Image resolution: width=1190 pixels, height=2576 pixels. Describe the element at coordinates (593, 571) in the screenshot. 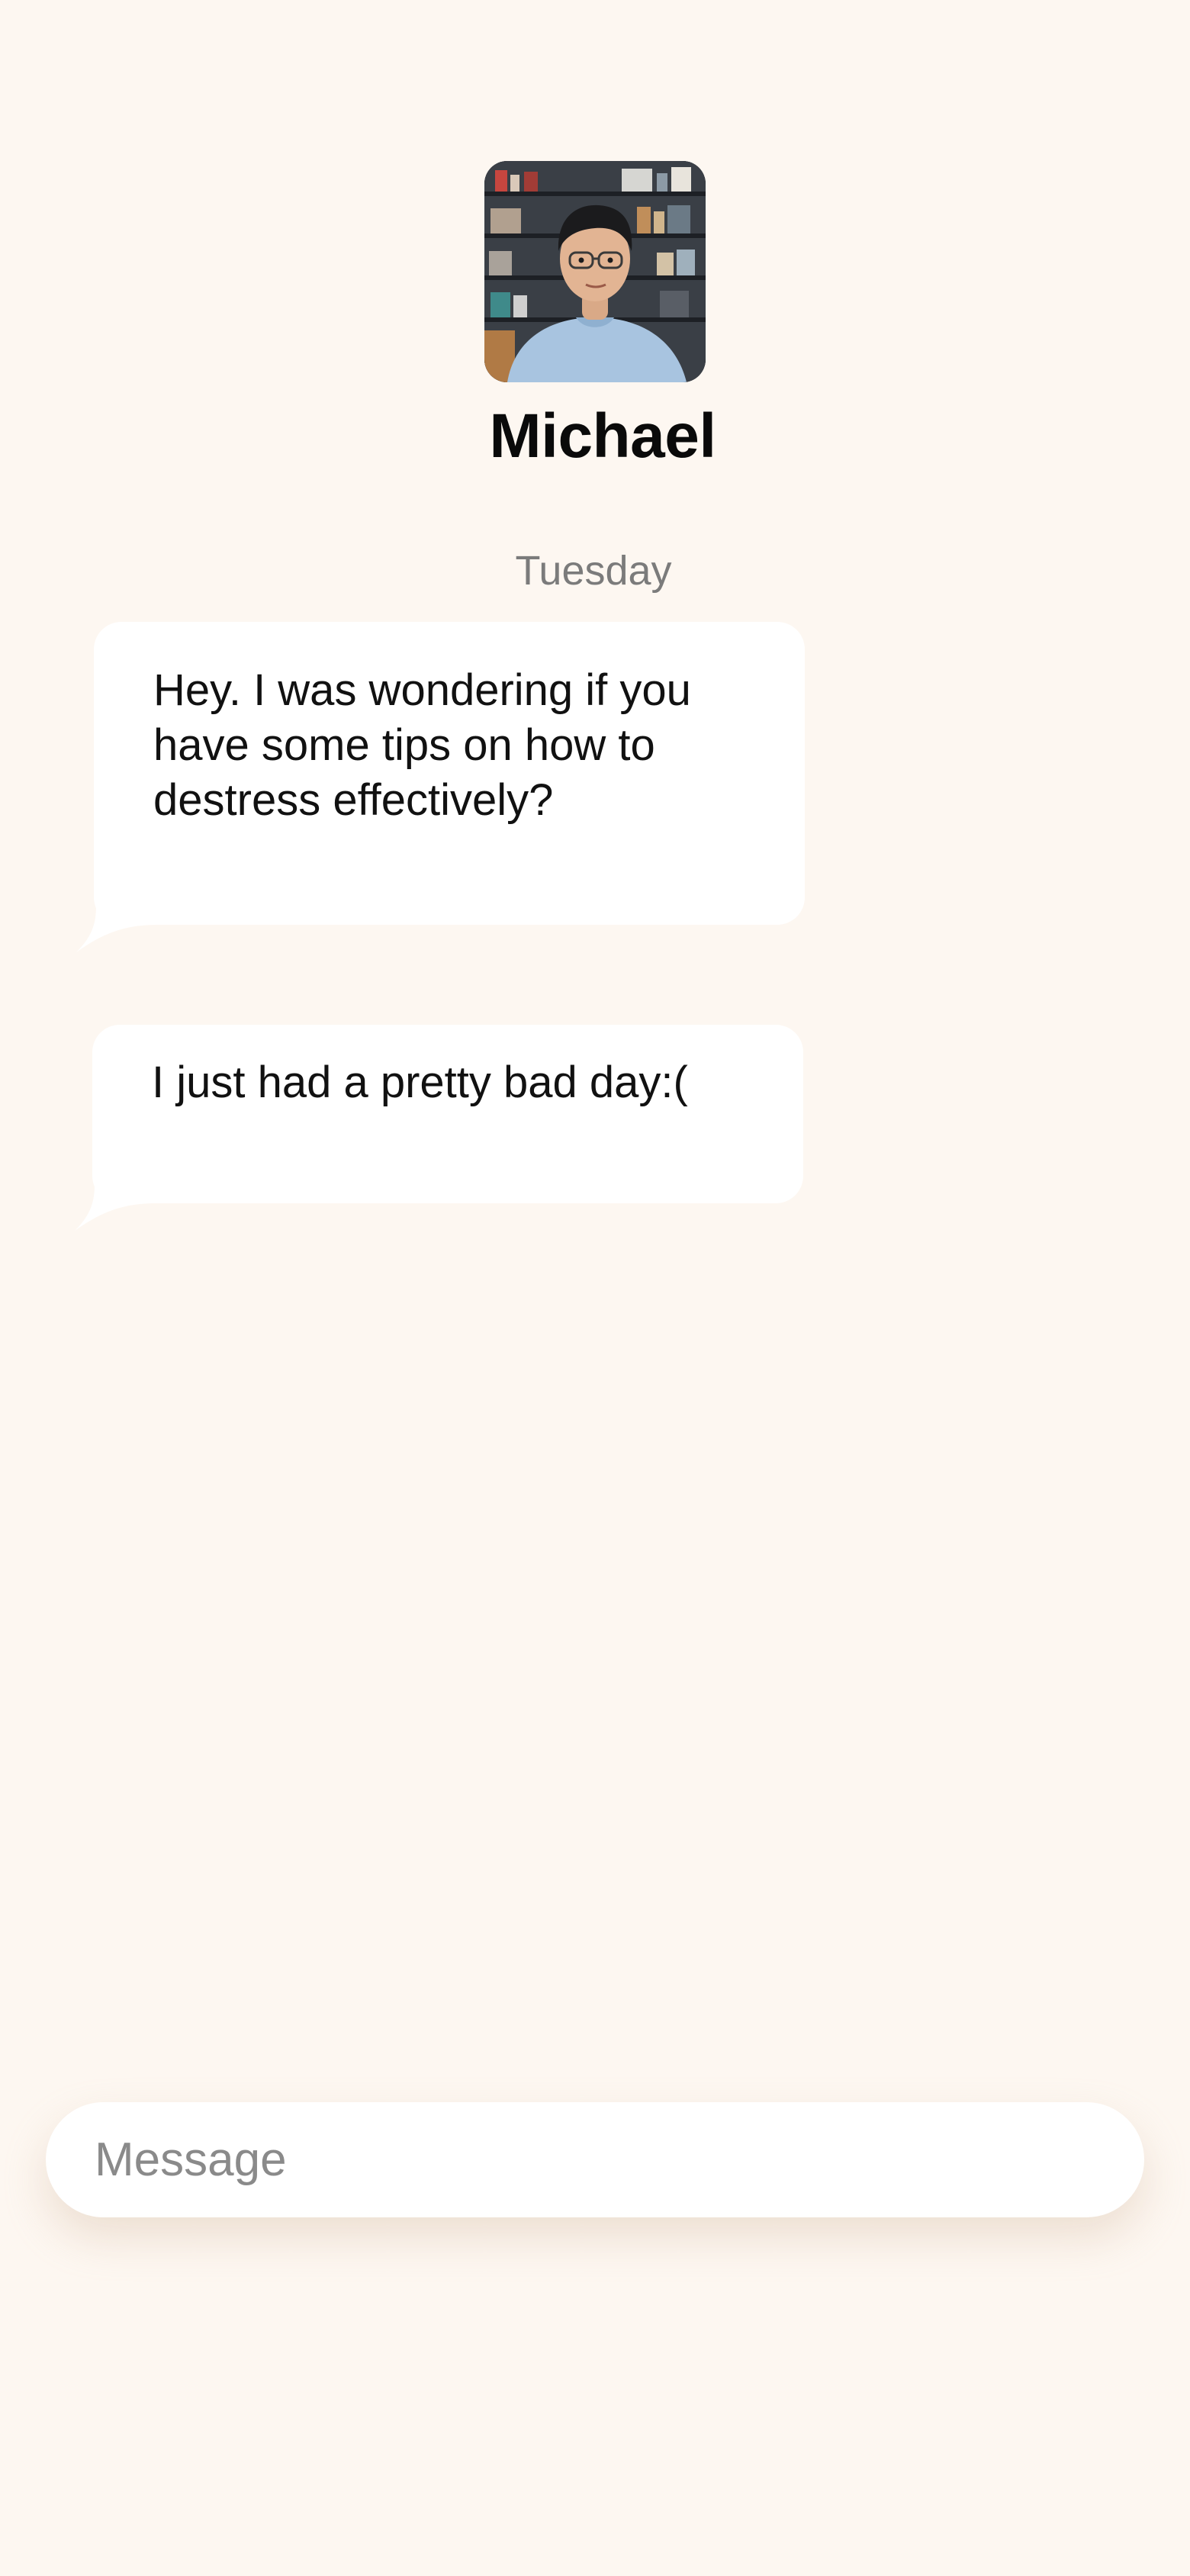

I see `day-separator: Tuesday` at that location.